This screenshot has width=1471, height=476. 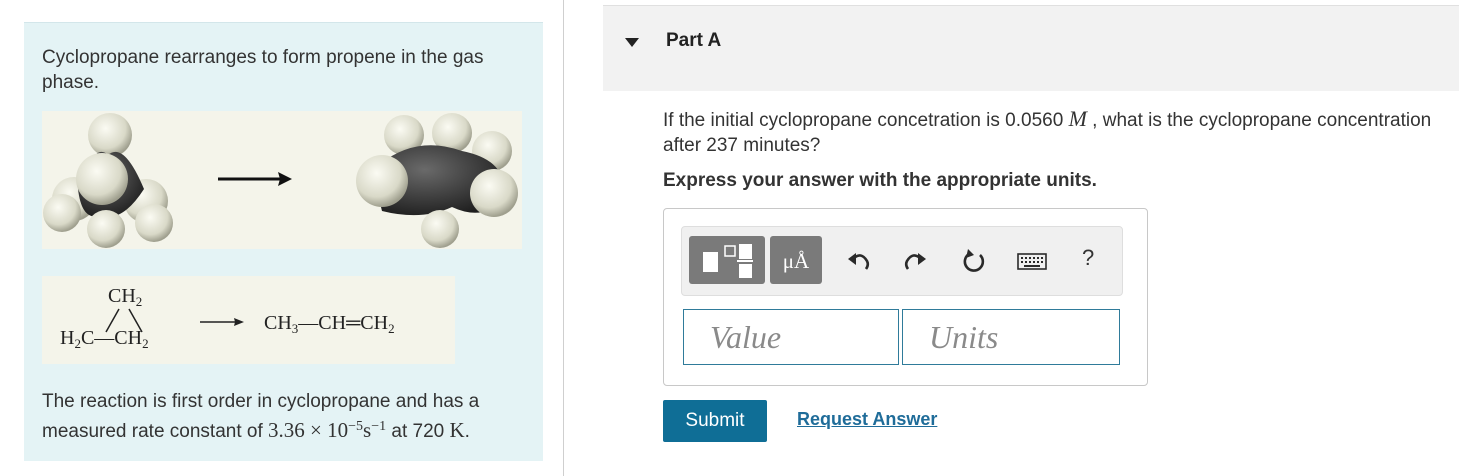 I want to click on answer-box: μÅ ? Value Units, so click(x=905, y=297).